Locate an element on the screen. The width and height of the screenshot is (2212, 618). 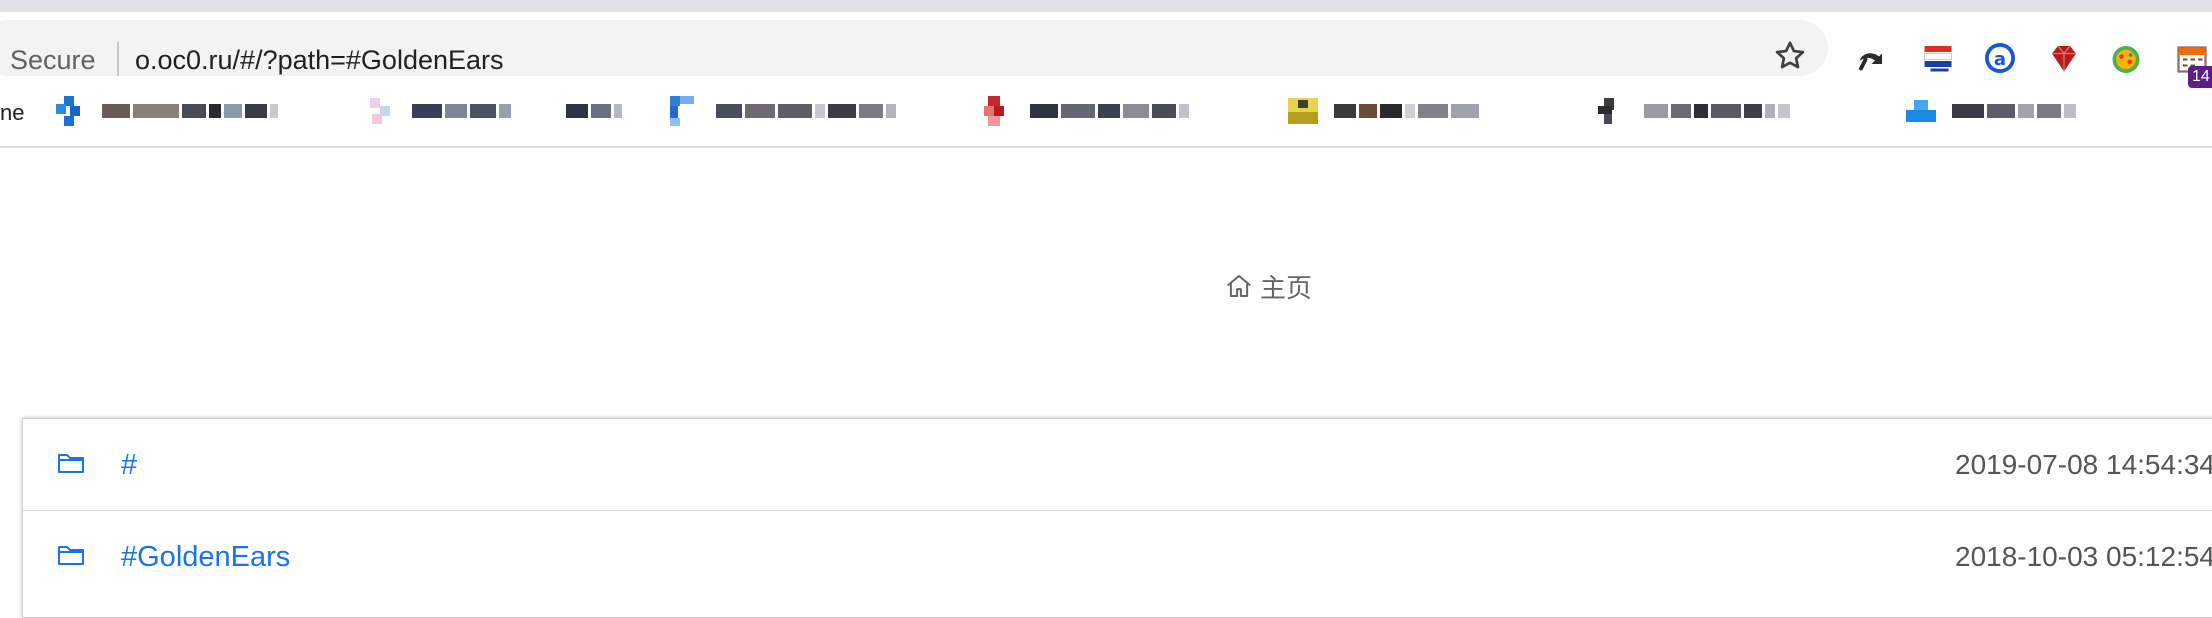
bookmark-partial-label: ne is located at coordinates (12, 113).